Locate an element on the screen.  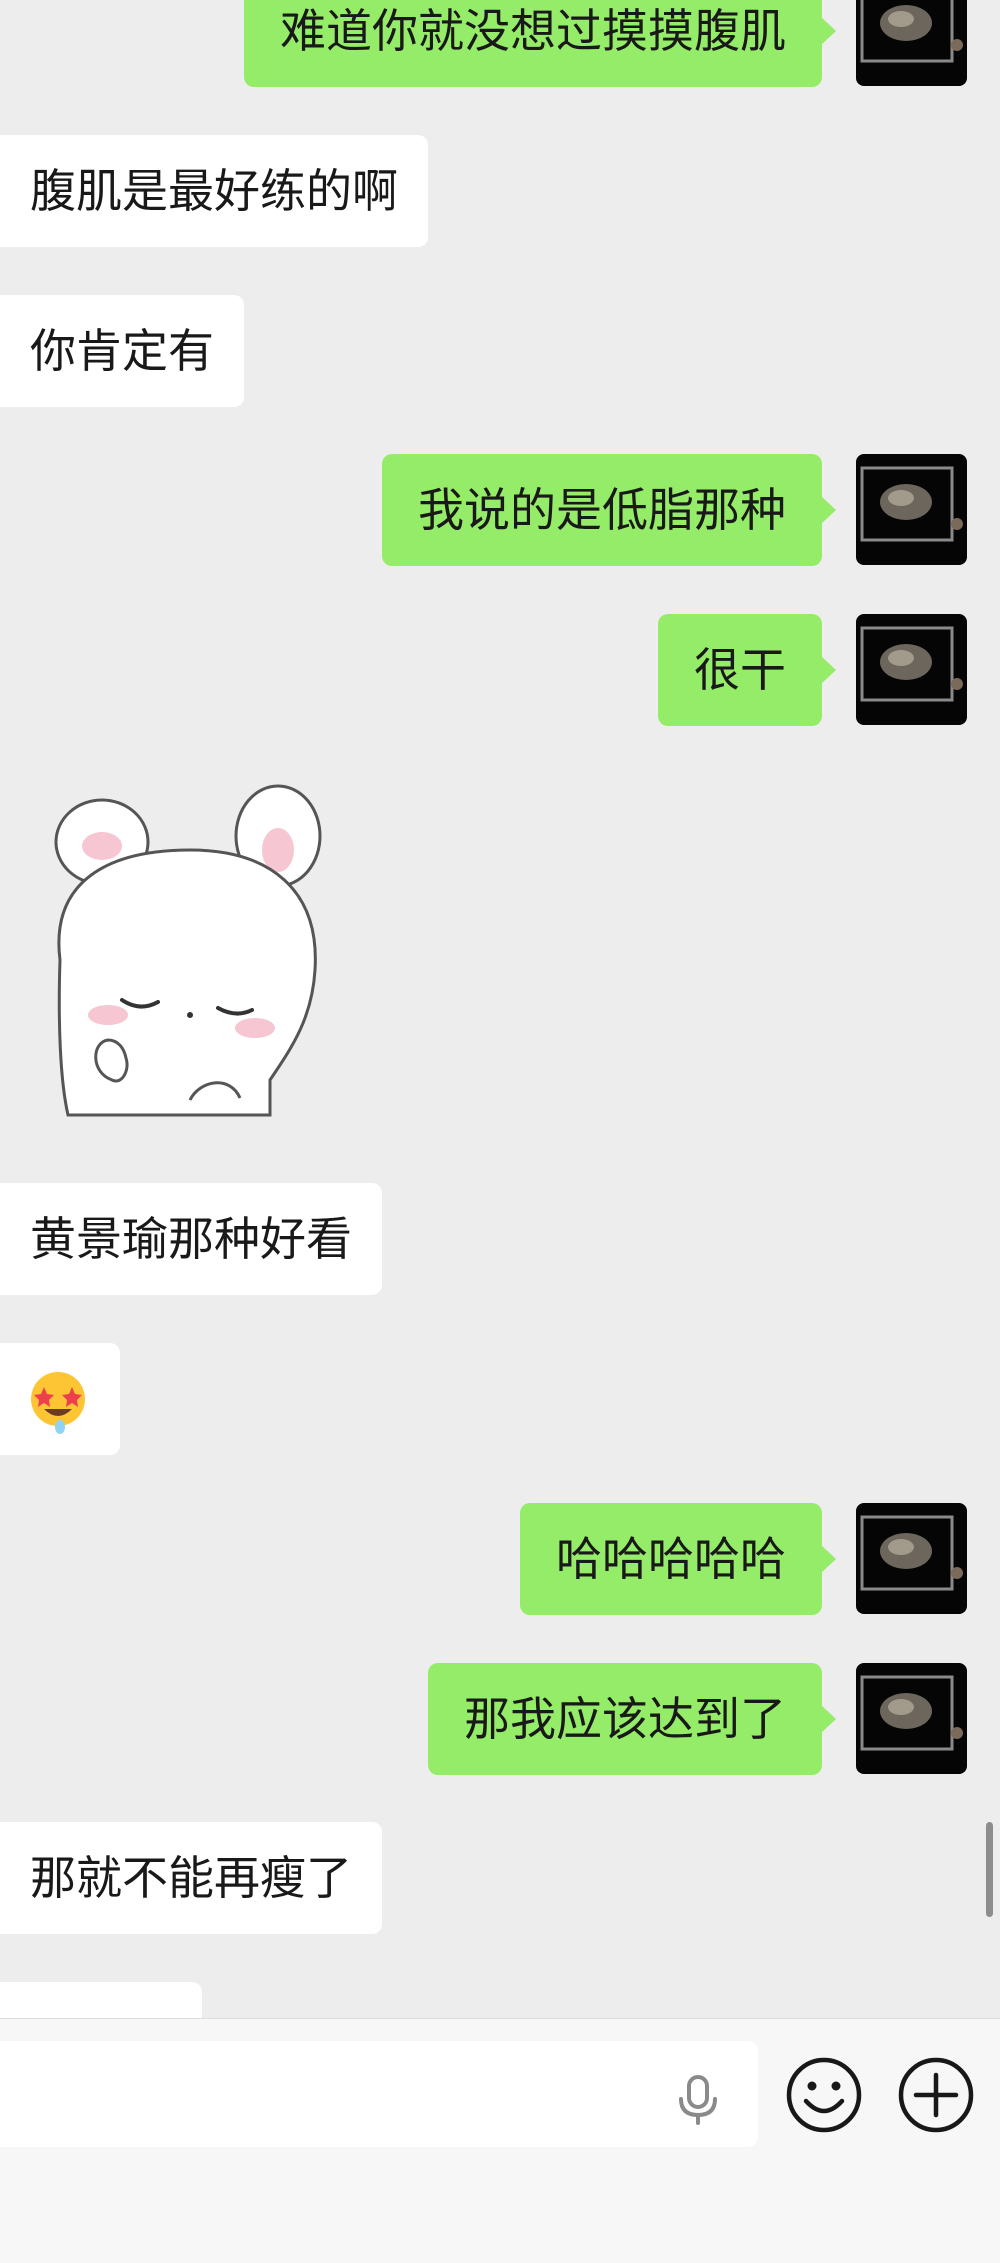
input-bar is located at coordinates (500, 2140).